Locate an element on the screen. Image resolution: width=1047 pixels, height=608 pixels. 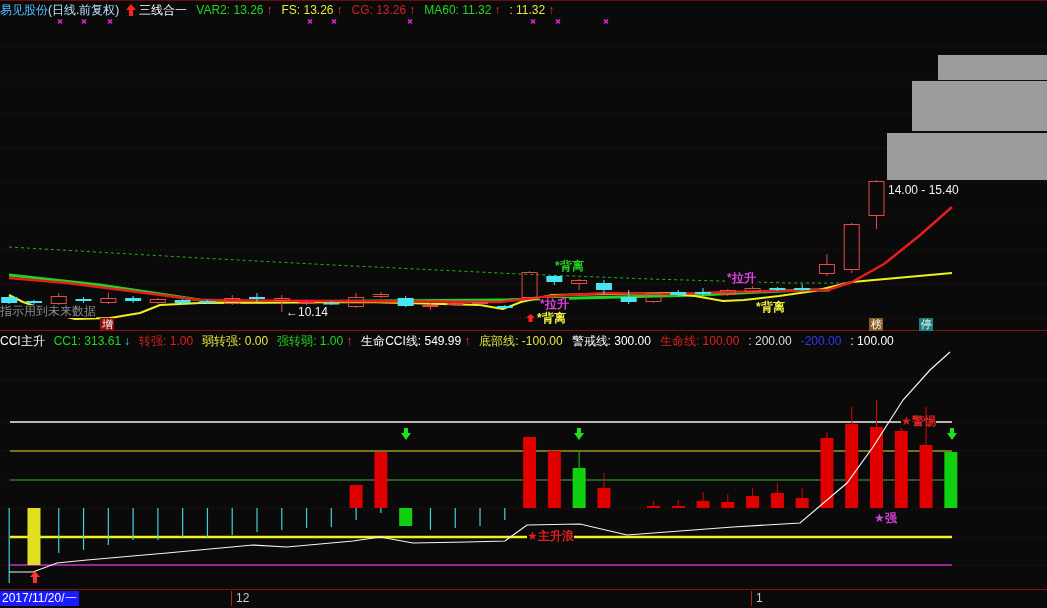
legend-value: : 11.32 is located at coordinates (527, 10).